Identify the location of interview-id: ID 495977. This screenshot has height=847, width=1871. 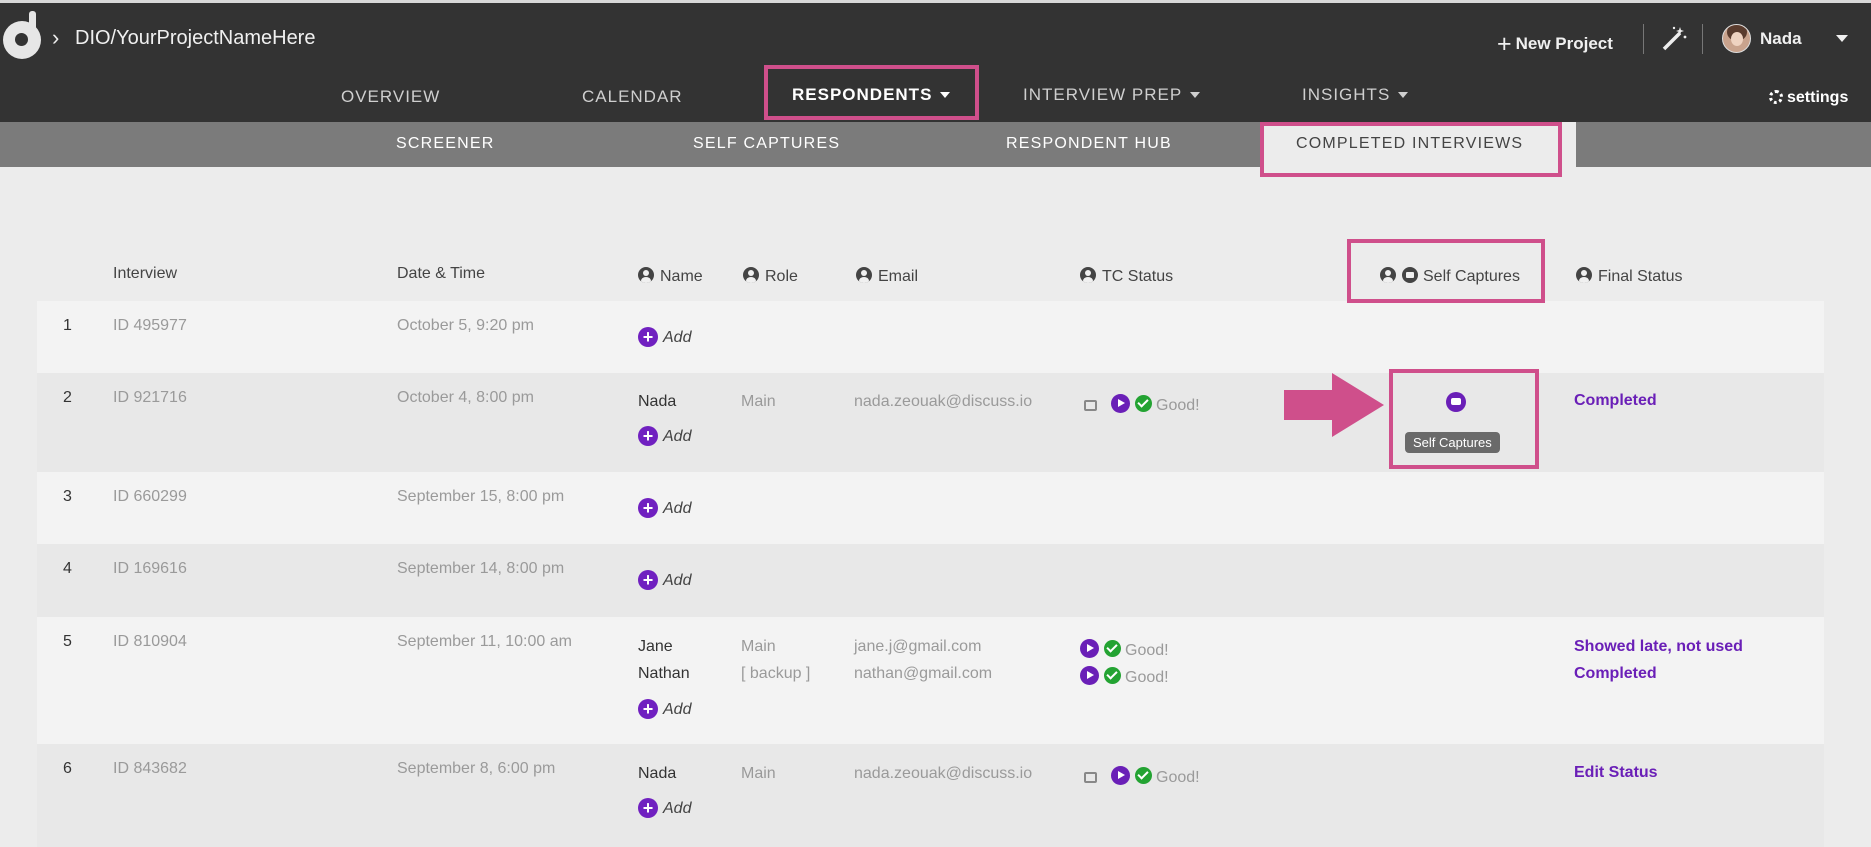
(150, 326).